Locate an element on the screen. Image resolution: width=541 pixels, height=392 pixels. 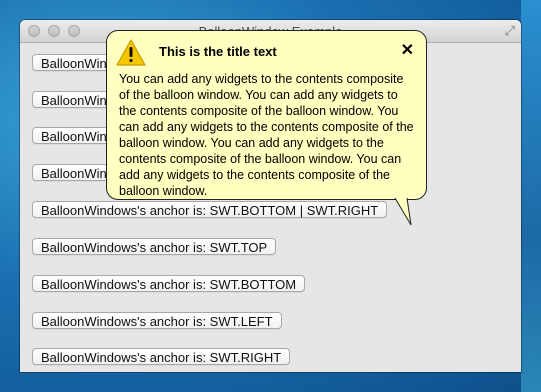
balloon-tail is located at coordinates (403, 211).